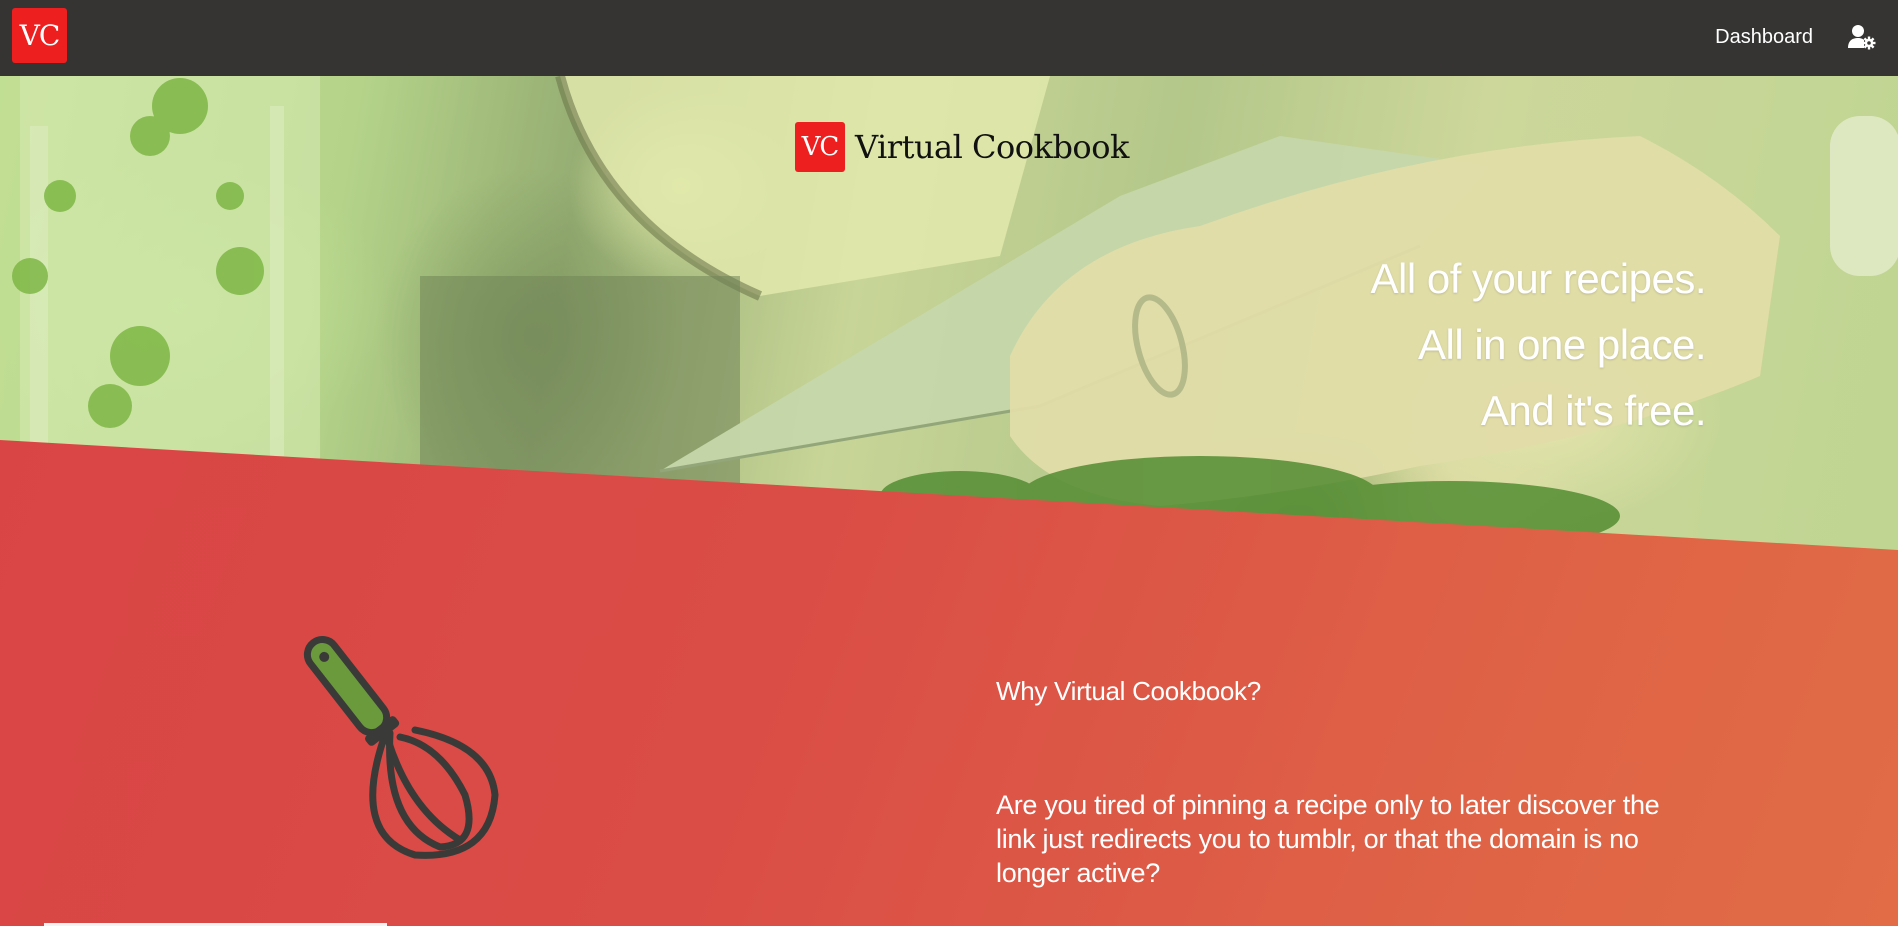 The width and height of the screenshot is (1898, 926). Describe the element at coordinates (1764, 38) in the screenshot. I see `dashboard-link: Dashboard` at that location.